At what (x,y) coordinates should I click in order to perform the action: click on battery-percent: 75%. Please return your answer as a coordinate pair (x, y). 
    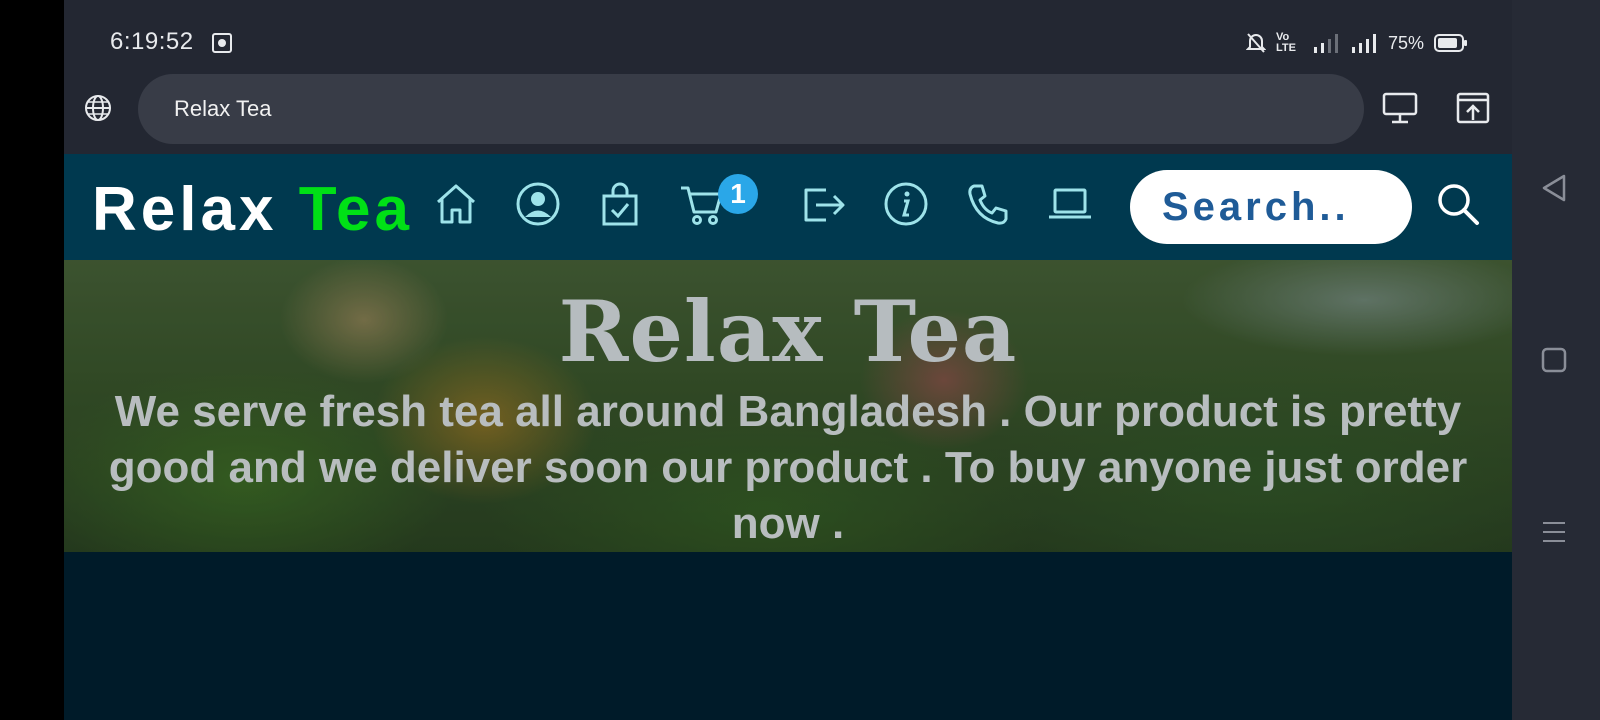
    Looking at the image, I should click on (1405, 42).